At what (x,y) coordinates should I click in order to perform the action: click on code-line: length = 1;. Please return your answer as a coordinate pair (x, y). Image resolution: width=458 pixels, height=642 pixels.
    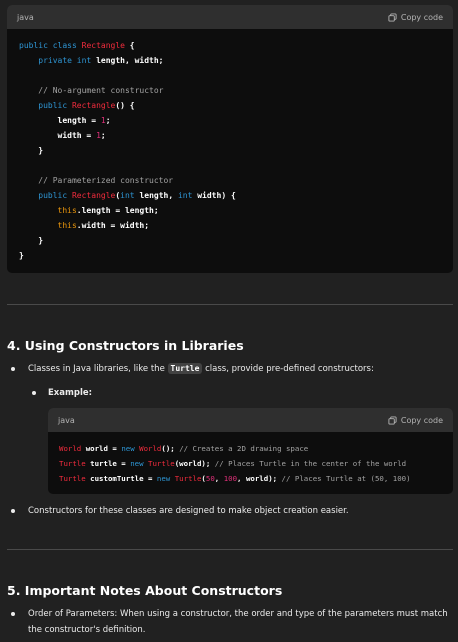
    Looking at the image, I should click on (230, 120).